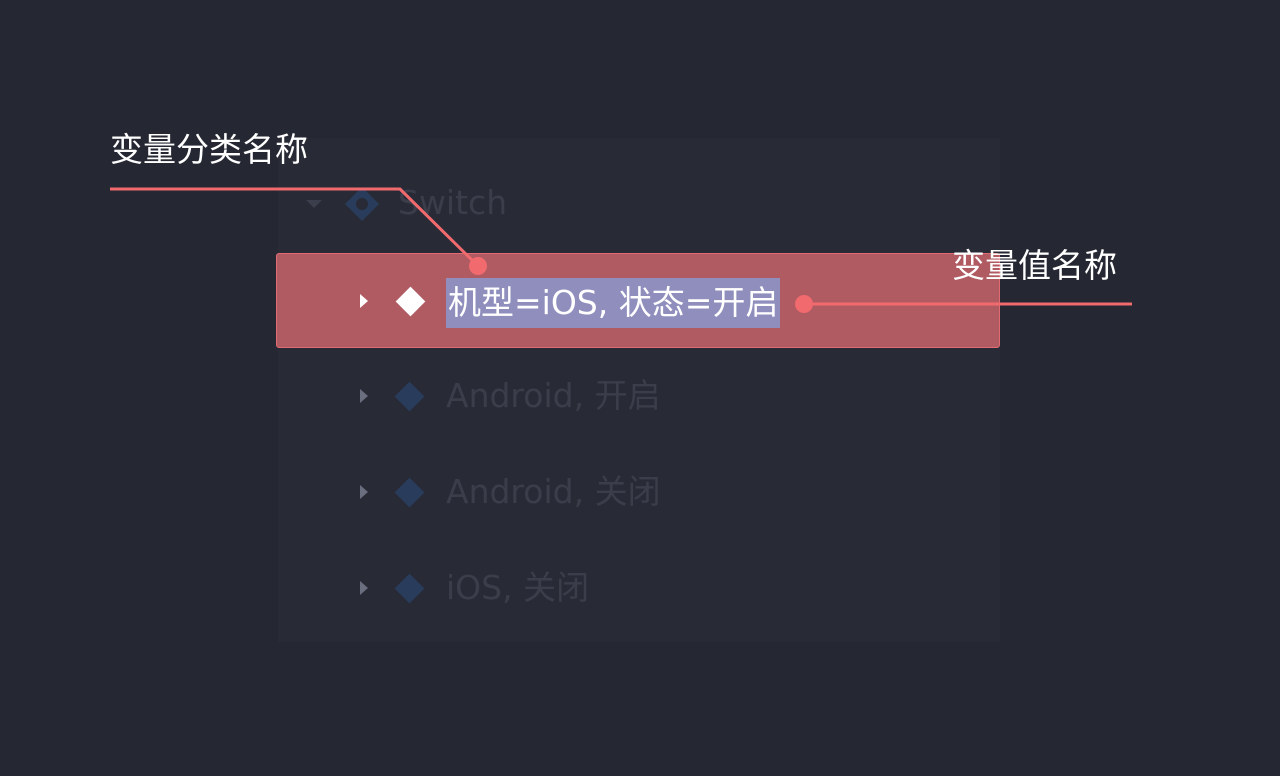 Image resolution: width=1280 pixels, height=776 pixels. Describe the element at coordinates (1034, 265) in the screenshot. I see `value-name-annotation: 变量值名称` at that location.